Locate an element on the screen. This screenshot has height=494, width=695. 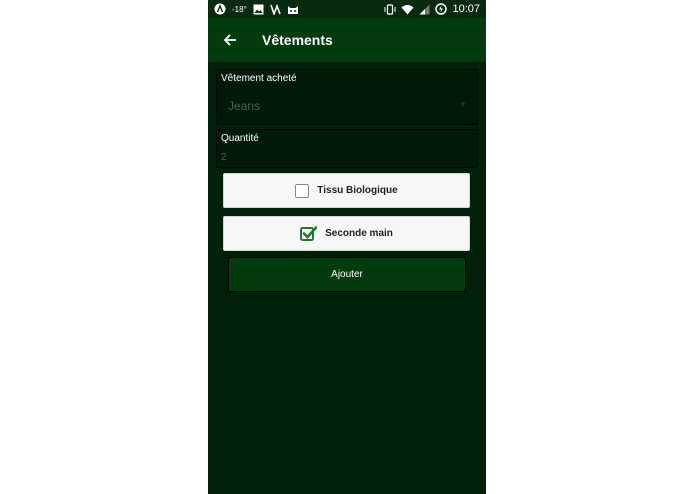
nfc-icon is located at coordinates (275, 9).